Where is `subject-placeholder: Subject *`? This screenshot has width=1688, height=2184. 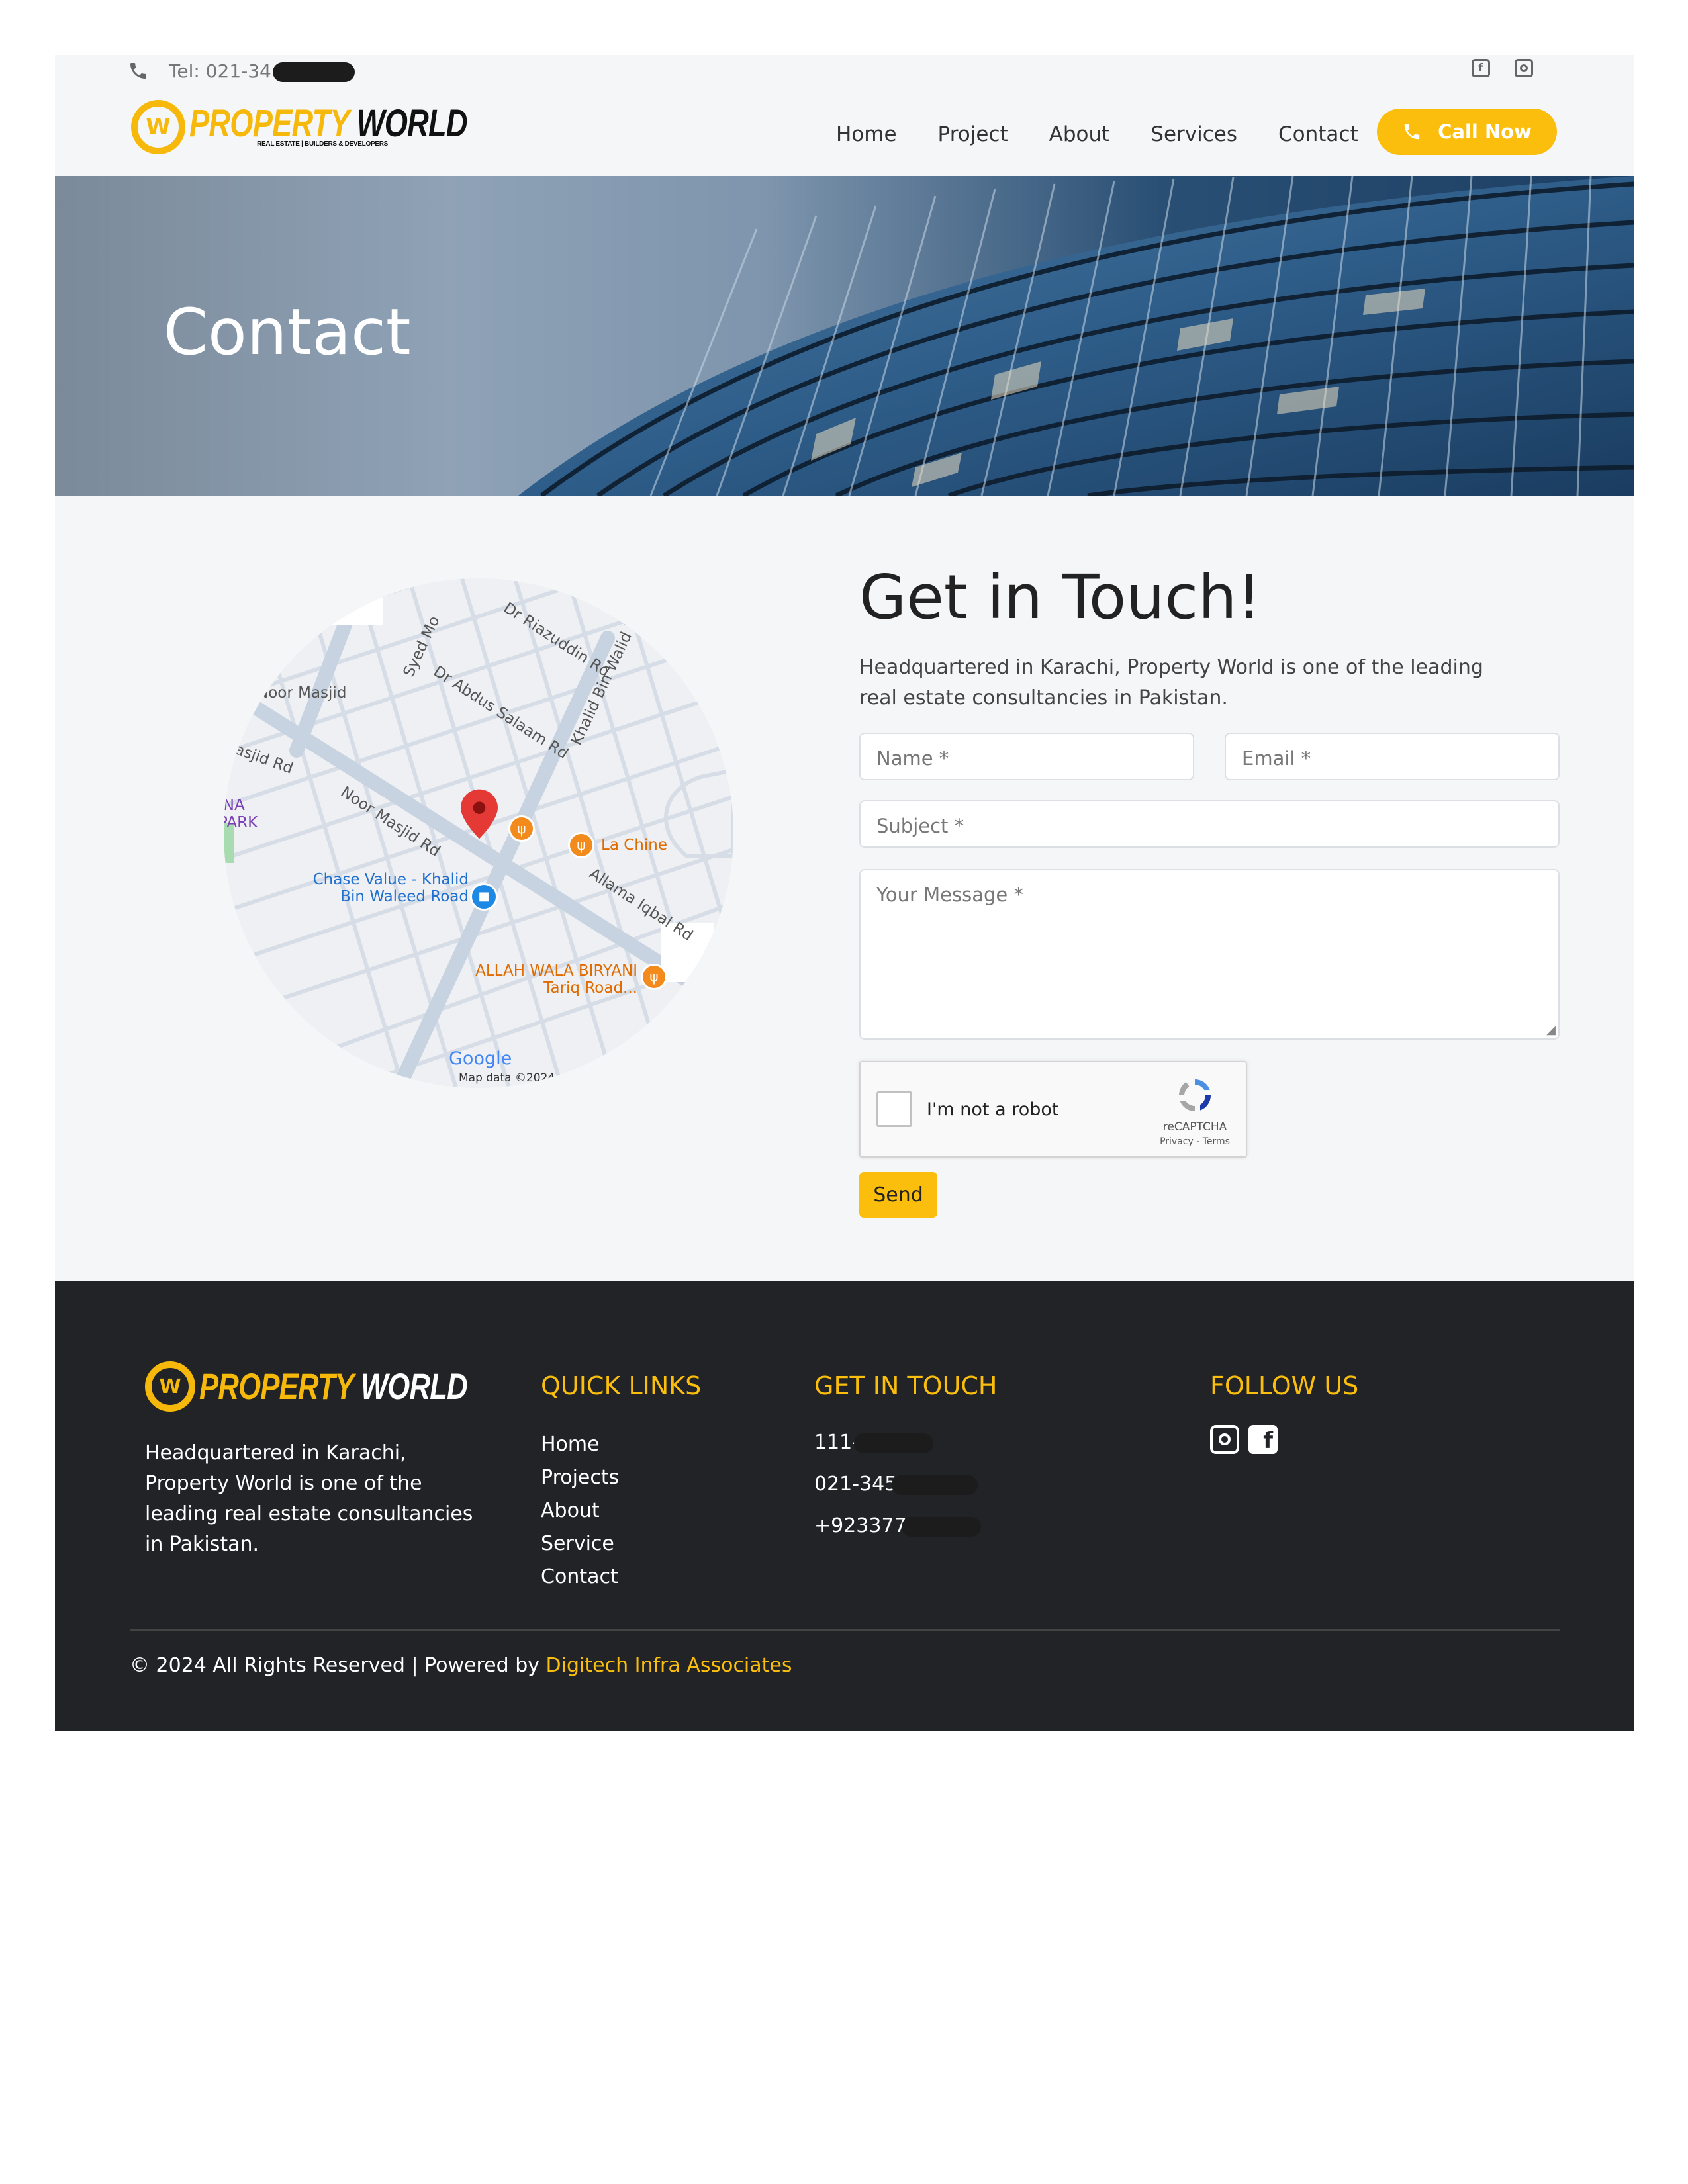
subject-placeholder: Subject * is located at coordinates (920, 826).